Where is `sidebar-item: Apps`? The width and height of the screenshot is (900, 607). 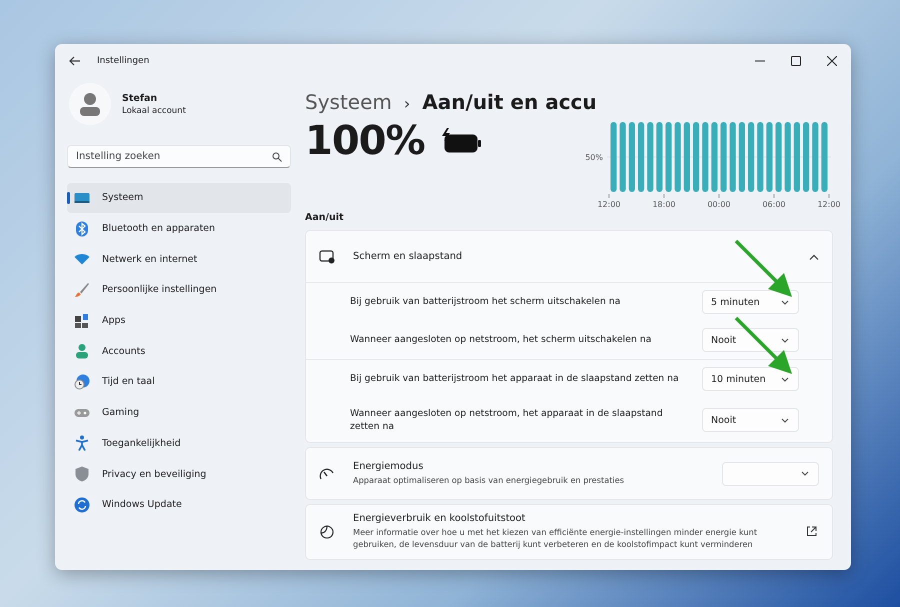
sidebar-item: Apps is located at coordinates (179, 321).